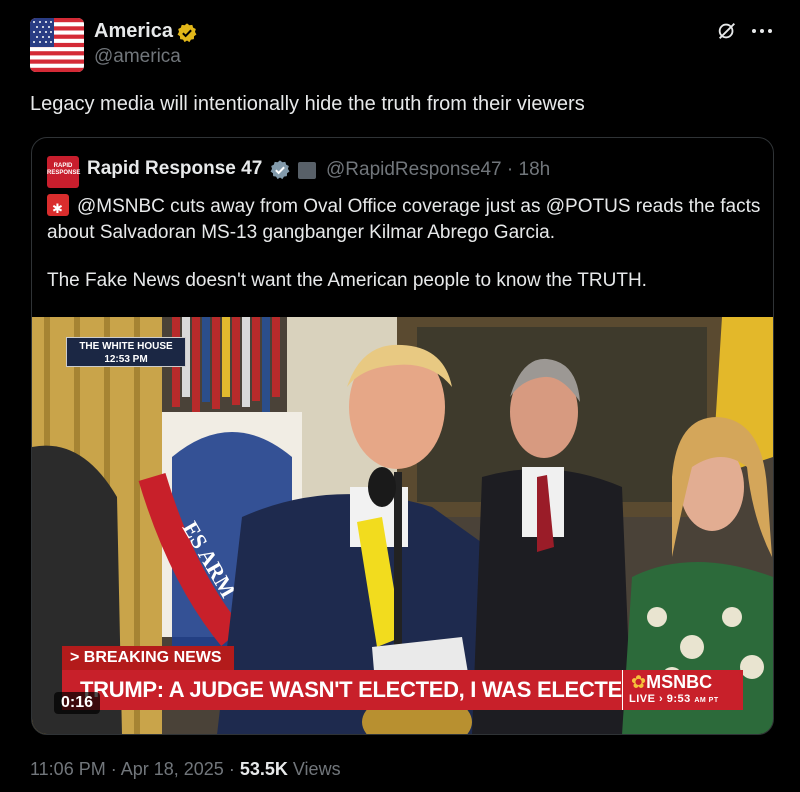 The image size is (800, 792). I want to click on grok-icon, so click(727, 31).